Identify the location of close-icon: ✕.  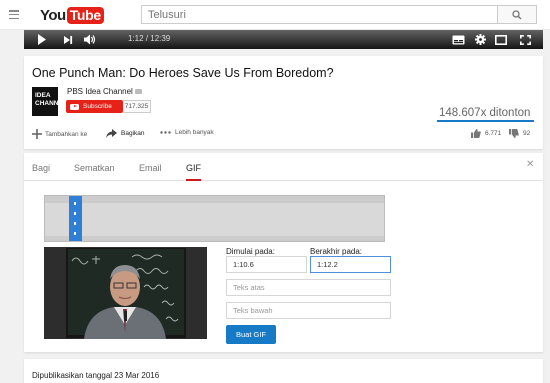
(530, 164).